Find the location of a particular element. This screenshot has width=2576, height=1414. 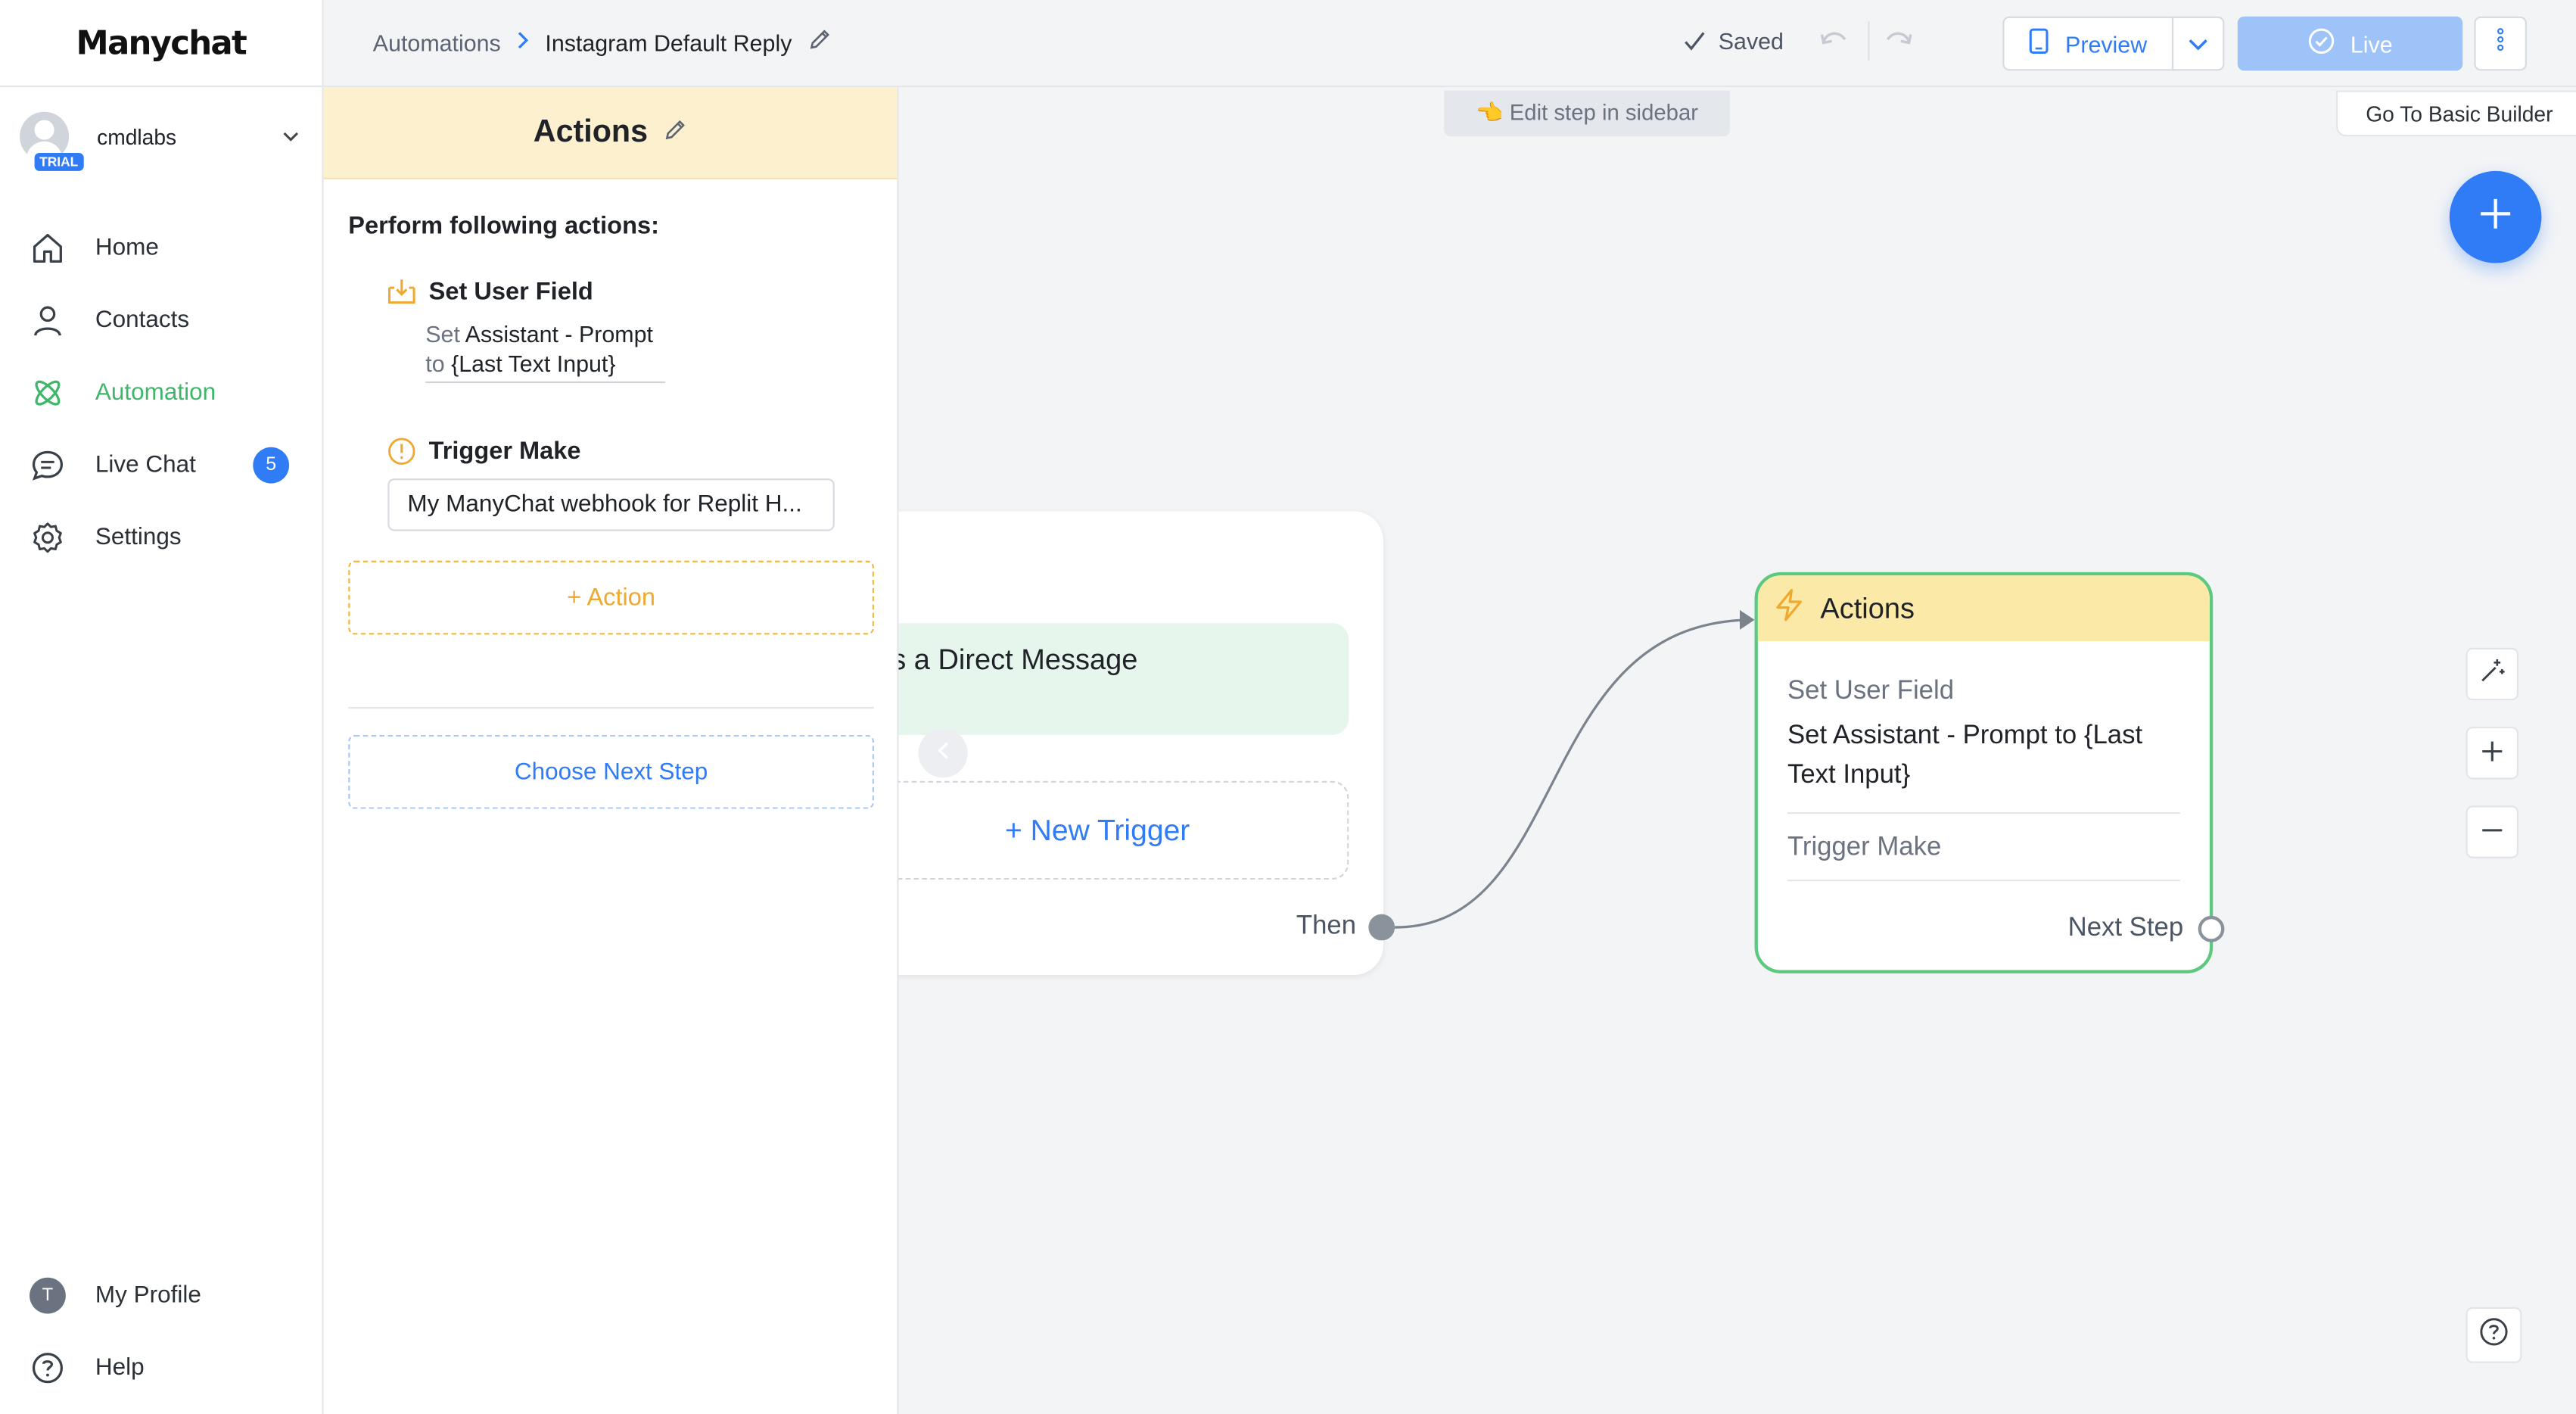

node-action-name: Set User Field is located at coordinates (1871, 691).